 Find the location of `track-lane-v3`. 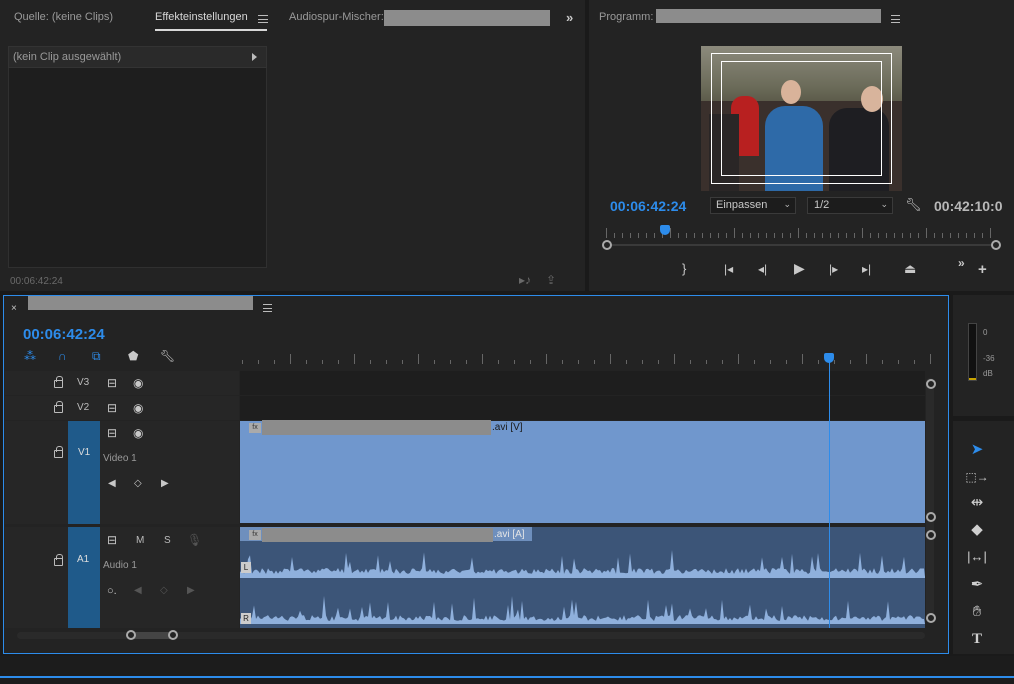

track-lane-v3 is located at coordinates (582, 383).